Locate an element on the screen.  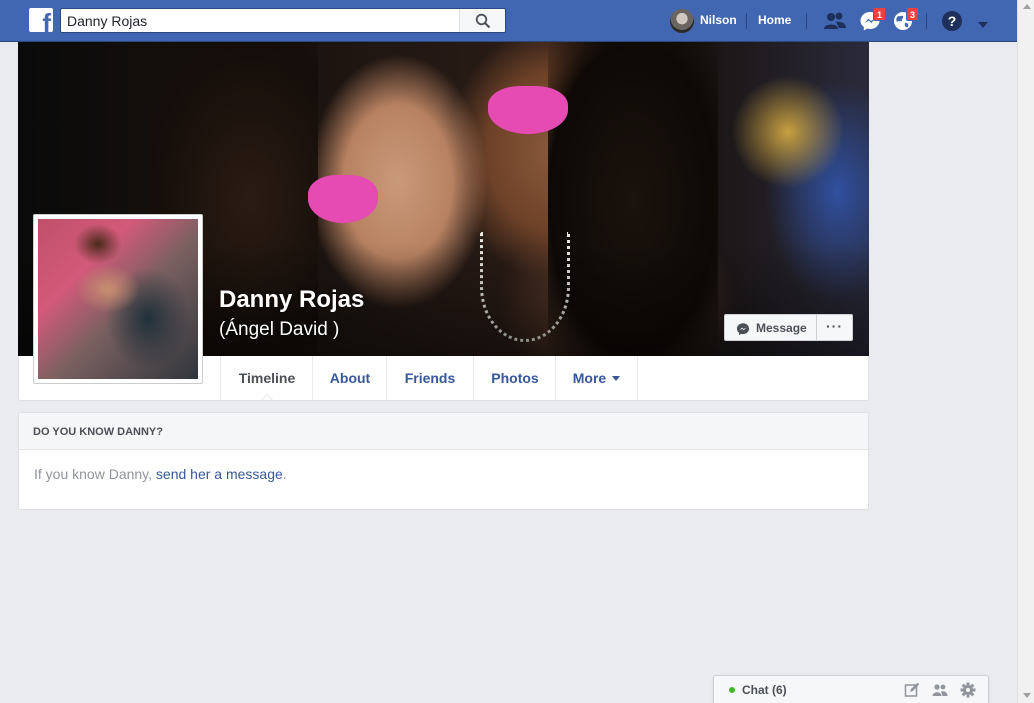
search-button is located at coordinates (482, 20).